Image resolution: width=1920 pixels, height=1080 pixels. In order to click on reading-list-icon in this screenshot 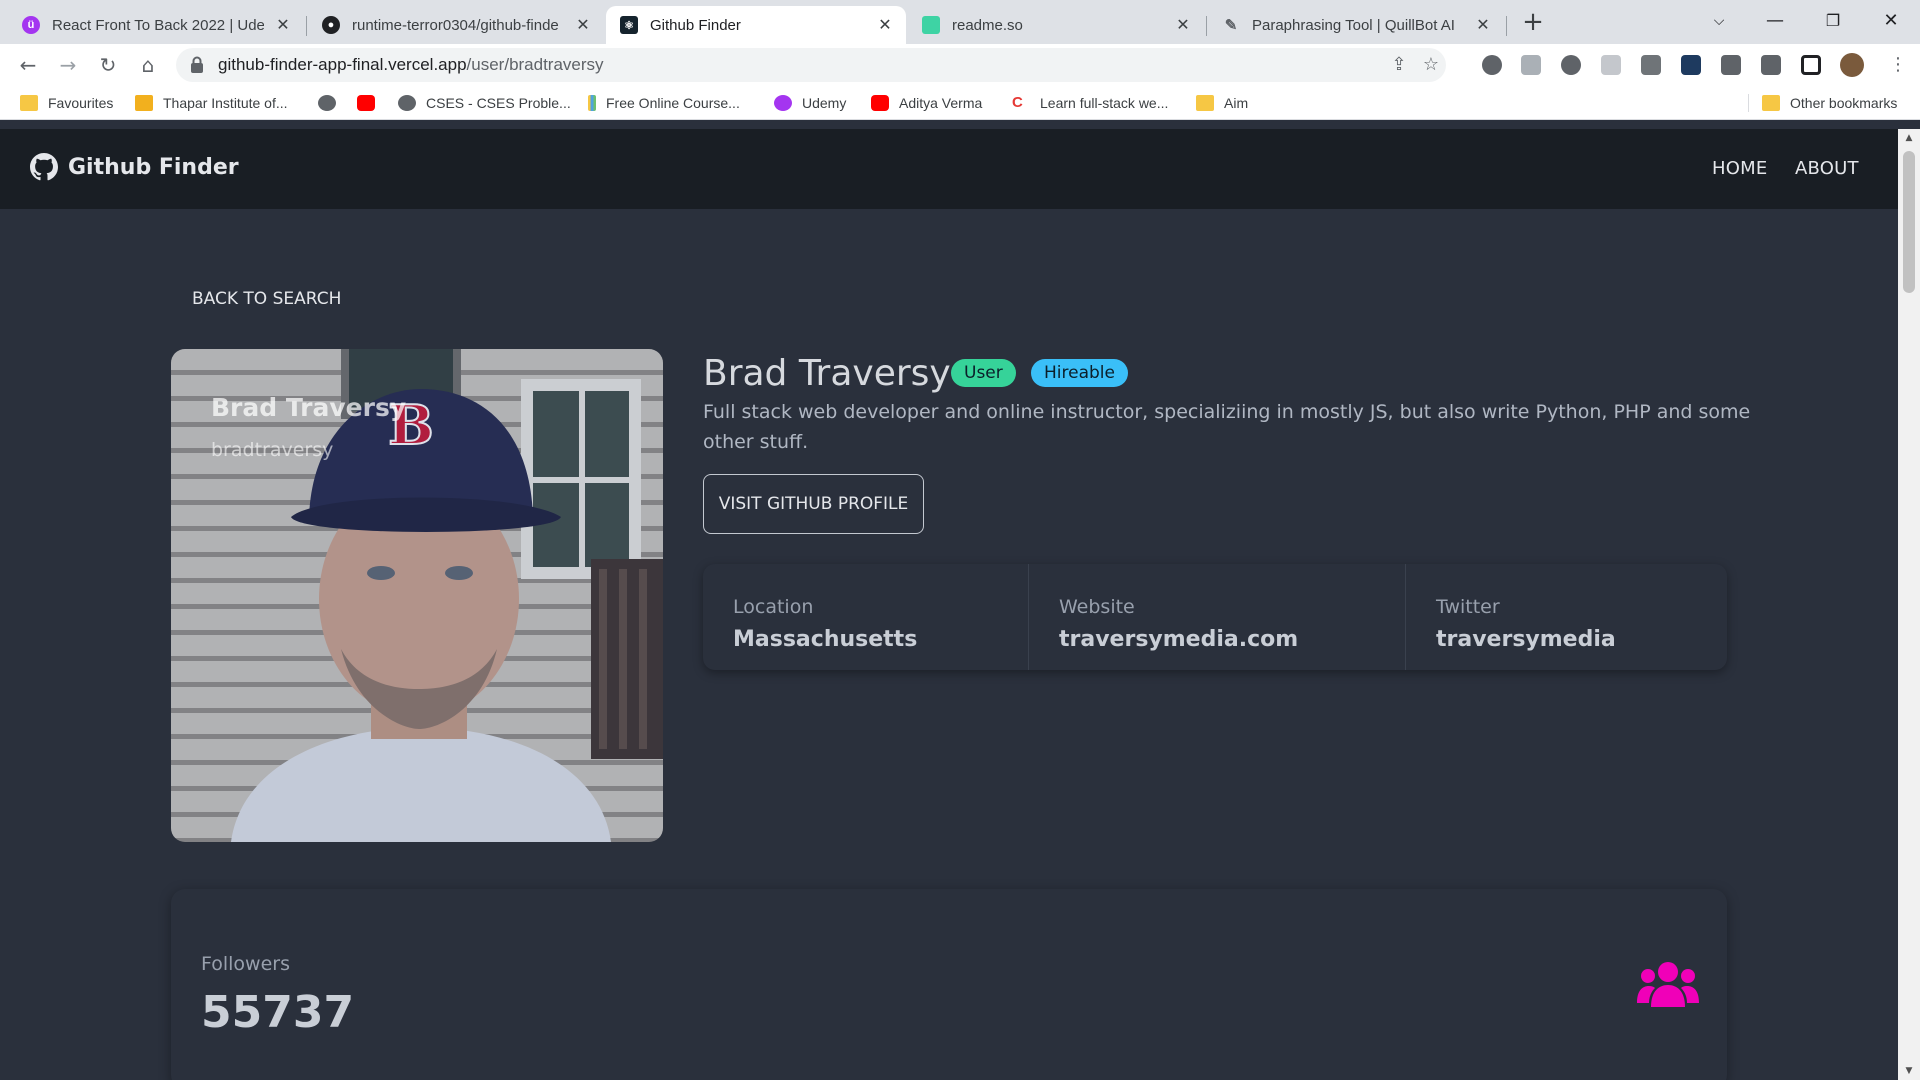, I will do `click(1771, 65)`.